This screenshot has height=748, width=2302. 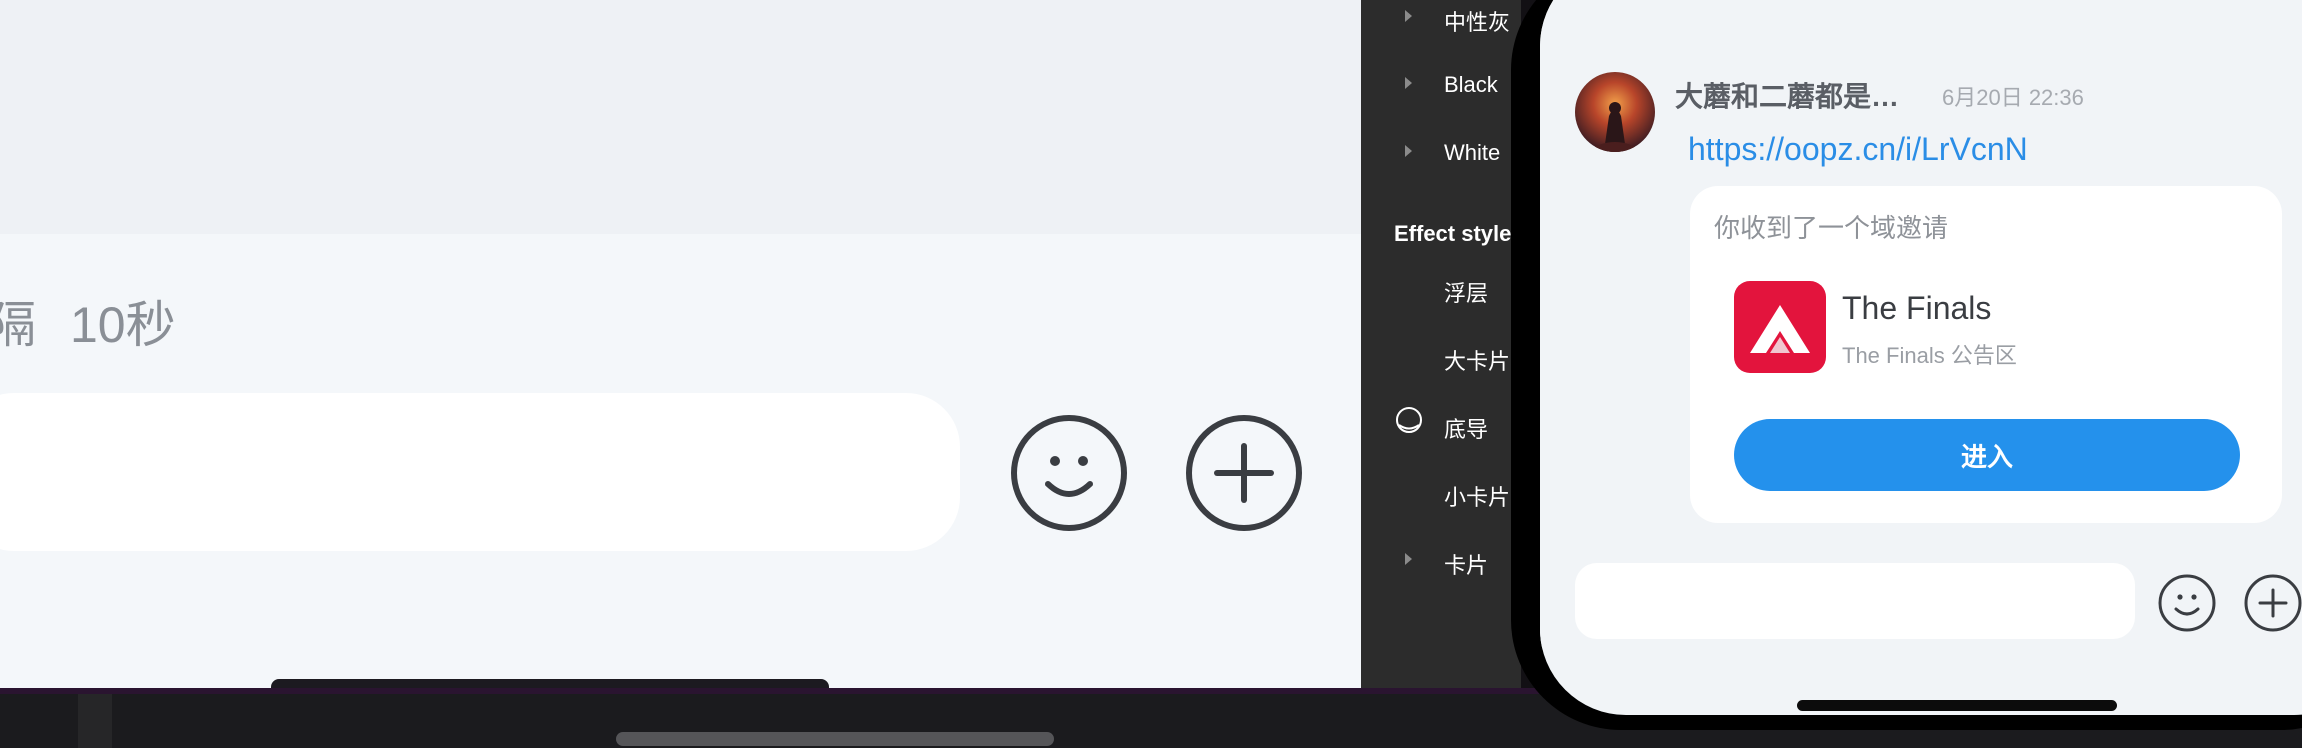 What do you see at coordinates (1477, 361) in the screenshot?
I see `panel-item-label: 大卡片` at bounding box center [1477, 361].